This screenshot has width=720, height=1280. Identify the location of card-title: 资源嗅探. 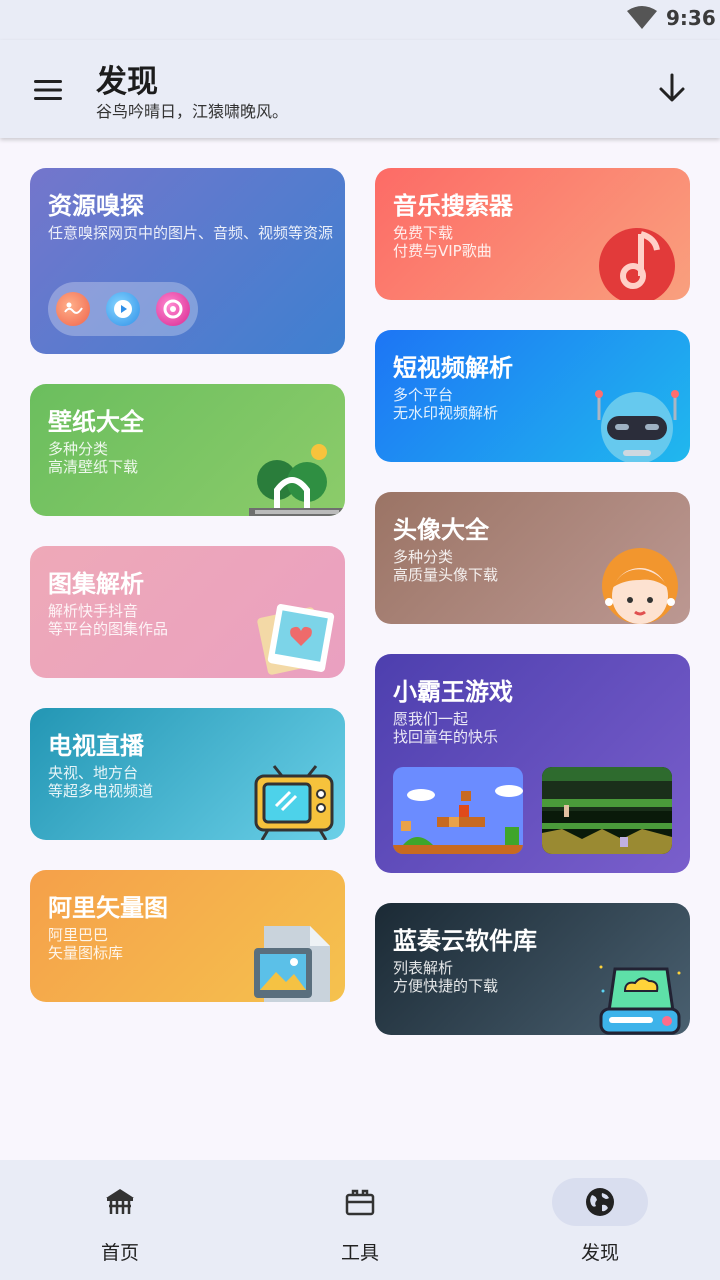
(96, 206).